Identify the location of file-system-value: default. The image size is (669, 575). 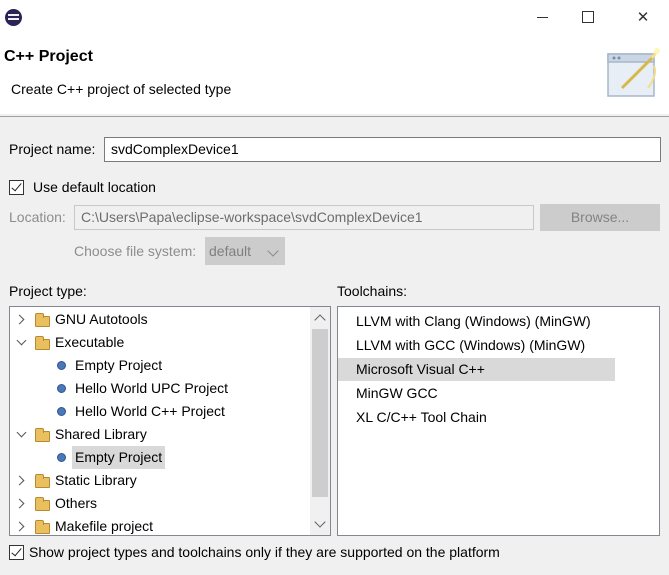
(230, 251).